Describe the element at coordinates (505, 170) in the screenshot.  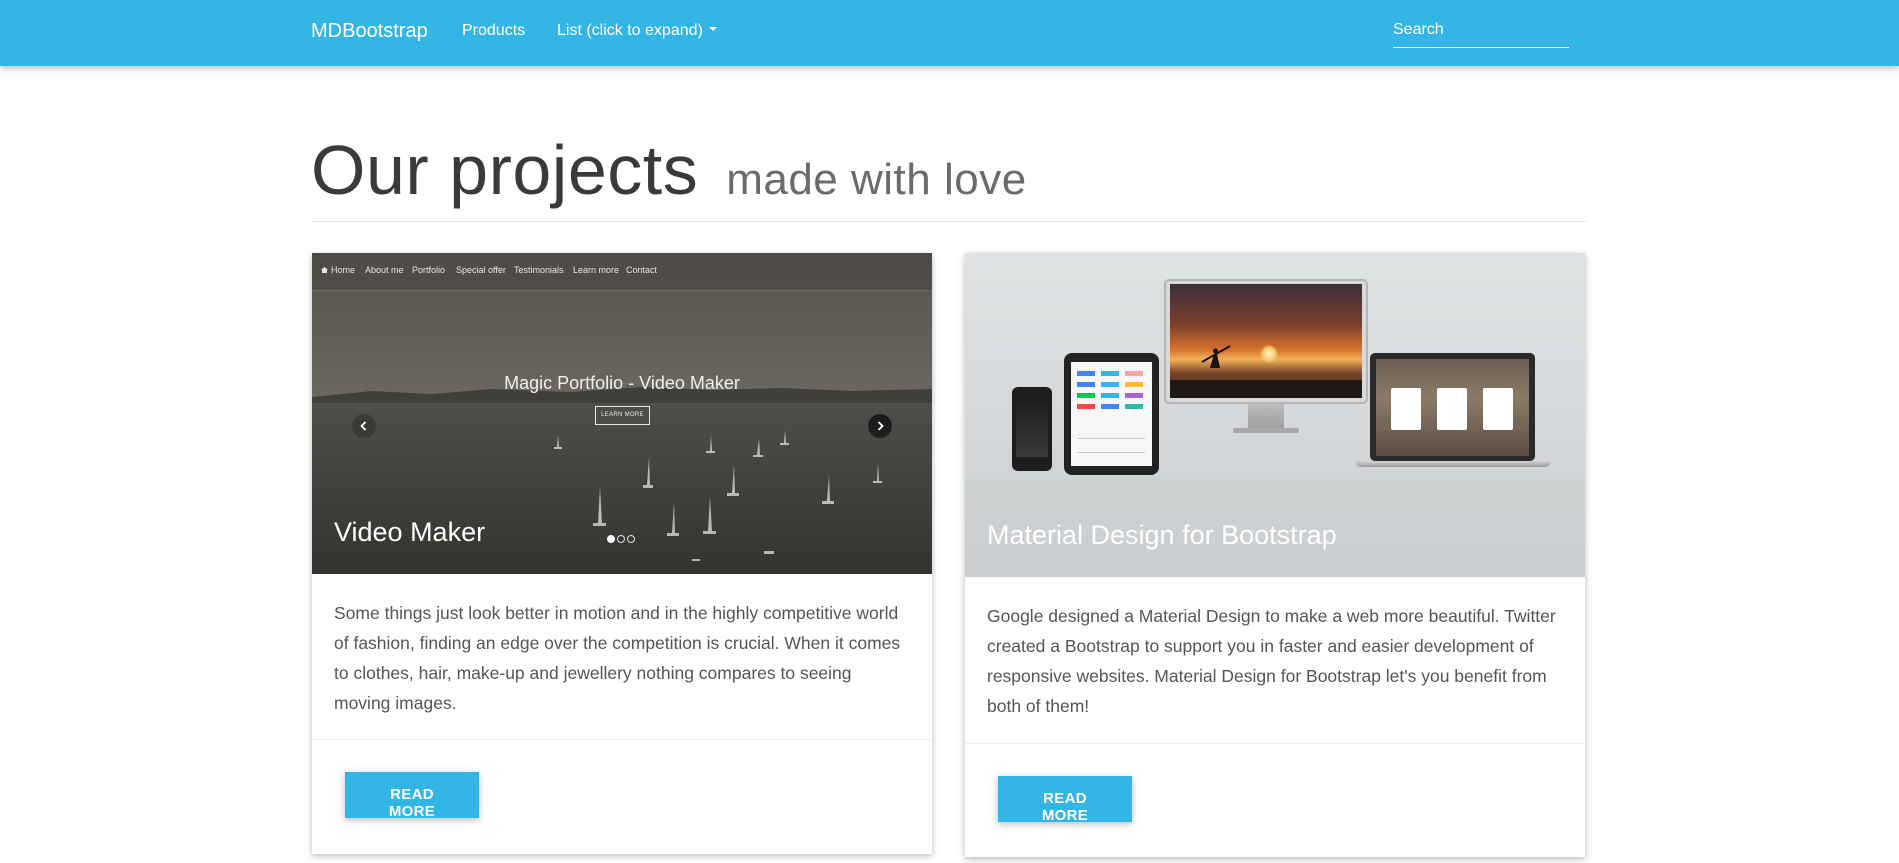
I see `page-title-main: Our projects` at that location.